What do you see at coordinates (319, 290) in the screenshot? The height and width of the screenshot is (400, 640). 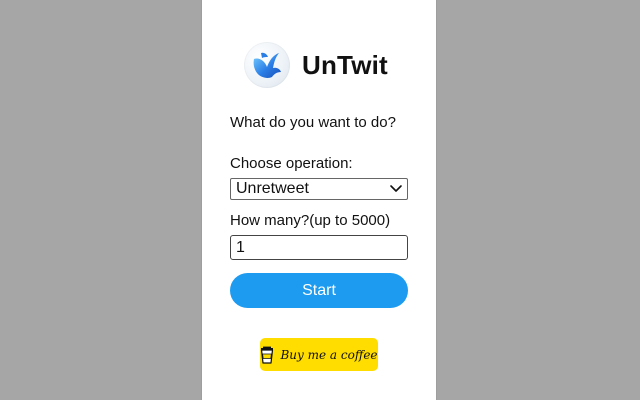 I see `start-button: Start` at bounding box center [319, 290].